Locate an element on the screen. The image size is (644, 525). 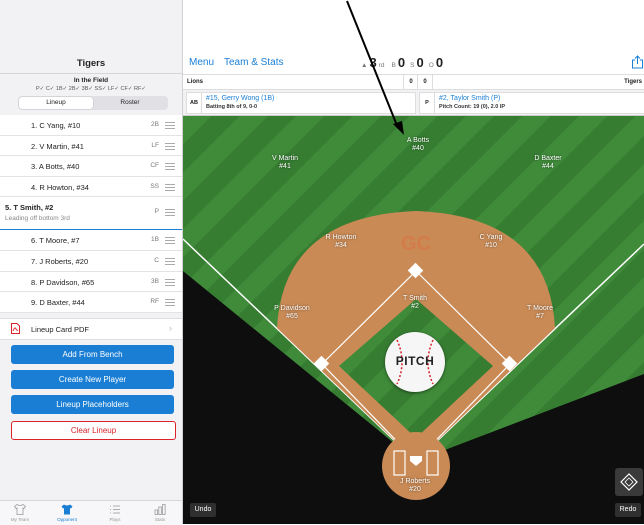
undo-button: Undo is located at coordinates (203, 510).